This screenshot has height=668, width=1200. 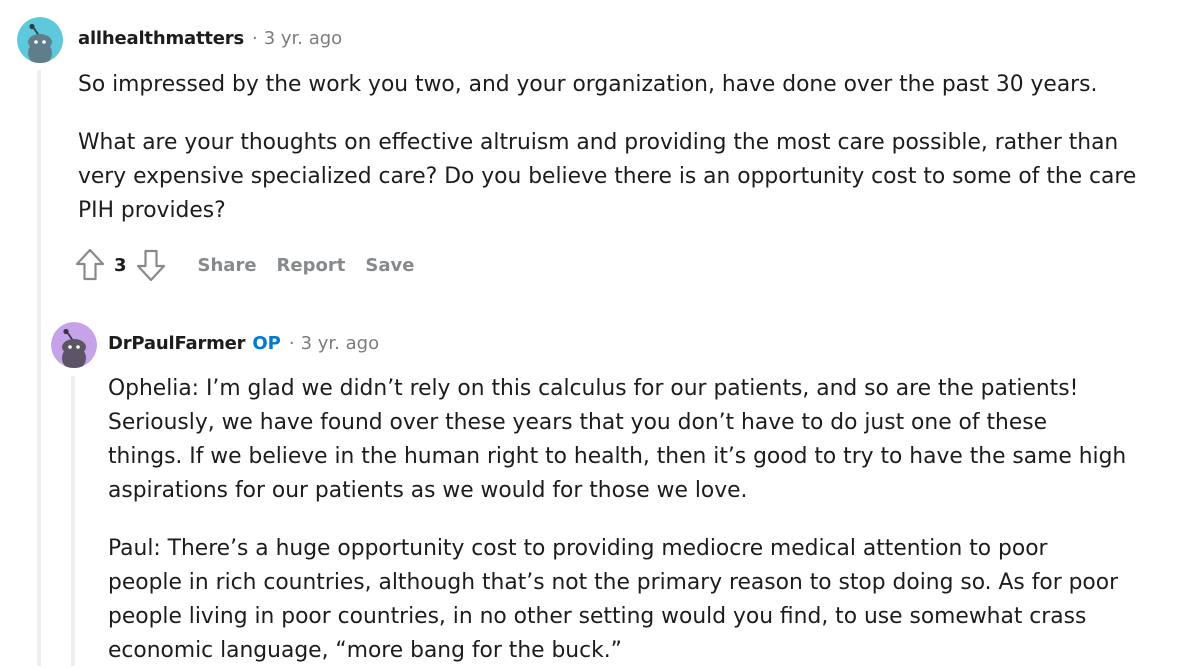 I want to click on save-button: Save, so click(x=389, y=265).